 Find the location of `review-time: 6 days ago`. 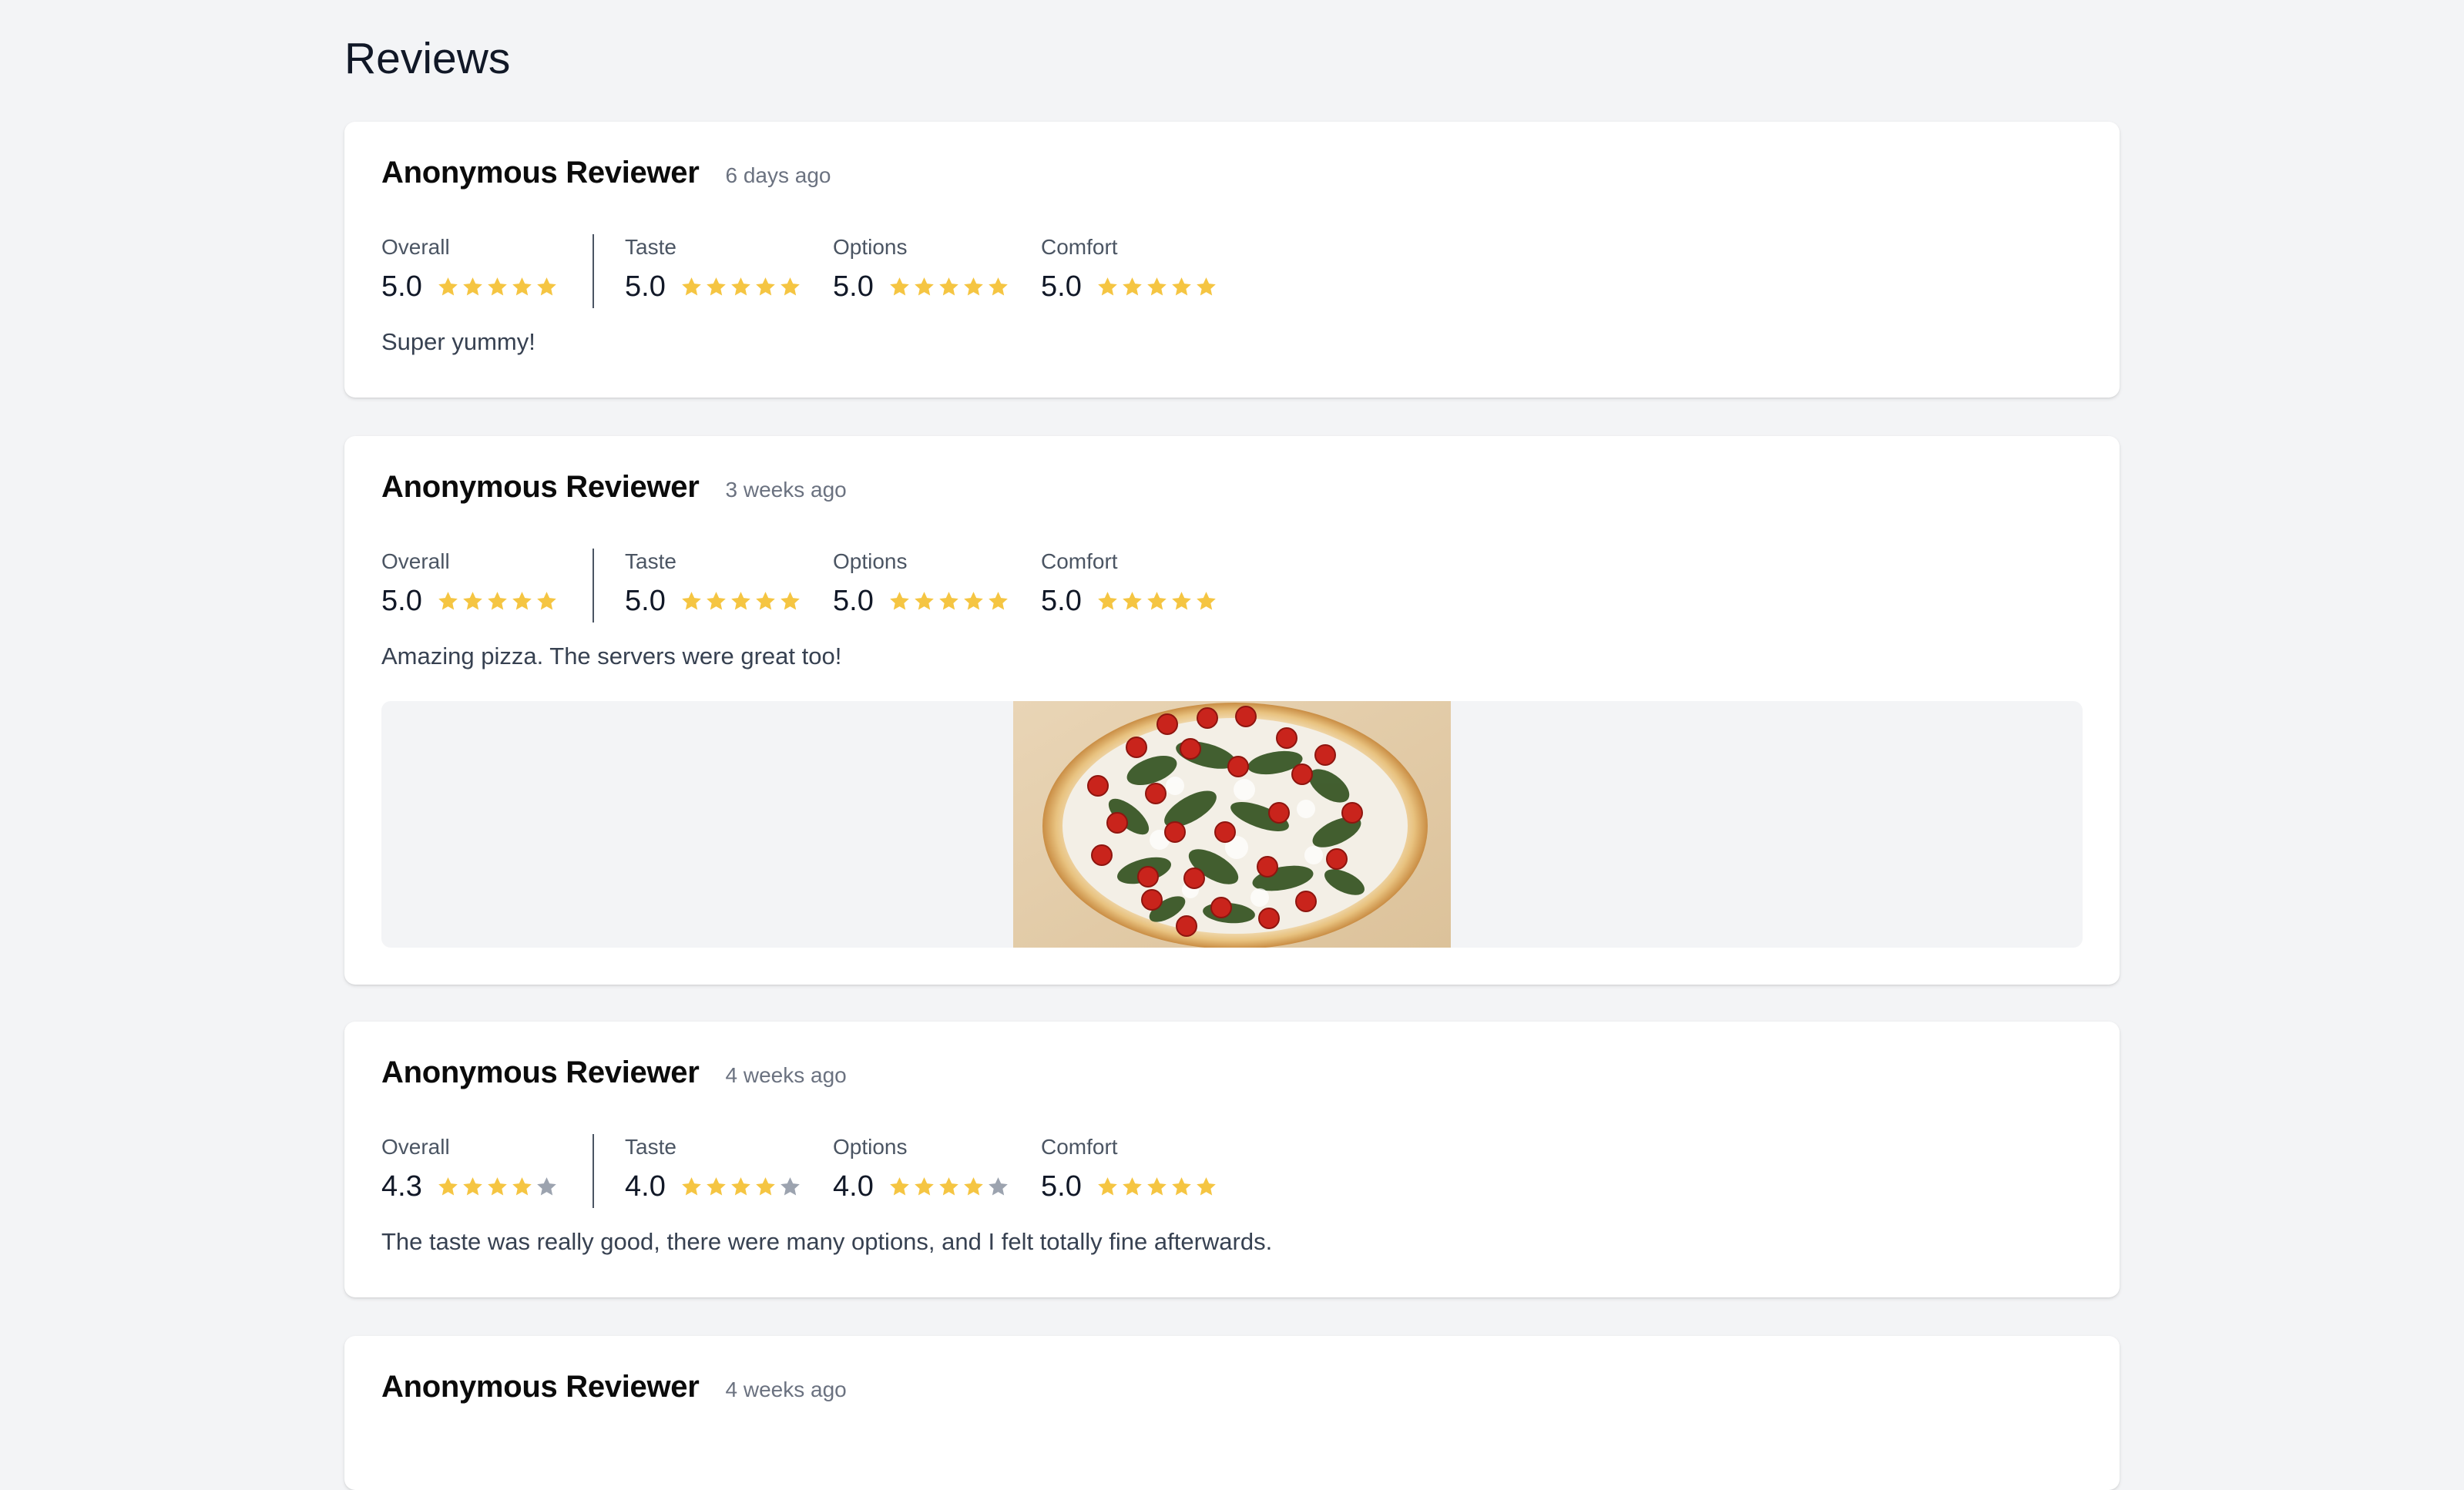

review-time: 6 days ago is located at coordinates (778, 175).